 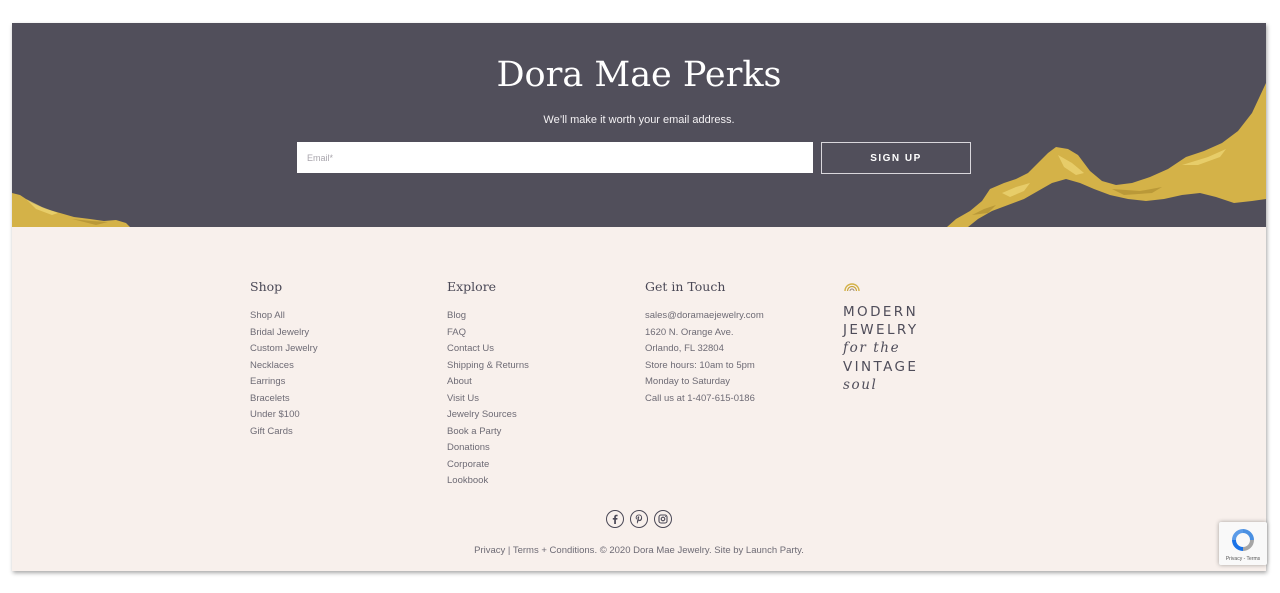 I want to click on terms-link: Terms + Conditions, so click(x=554, y=550).